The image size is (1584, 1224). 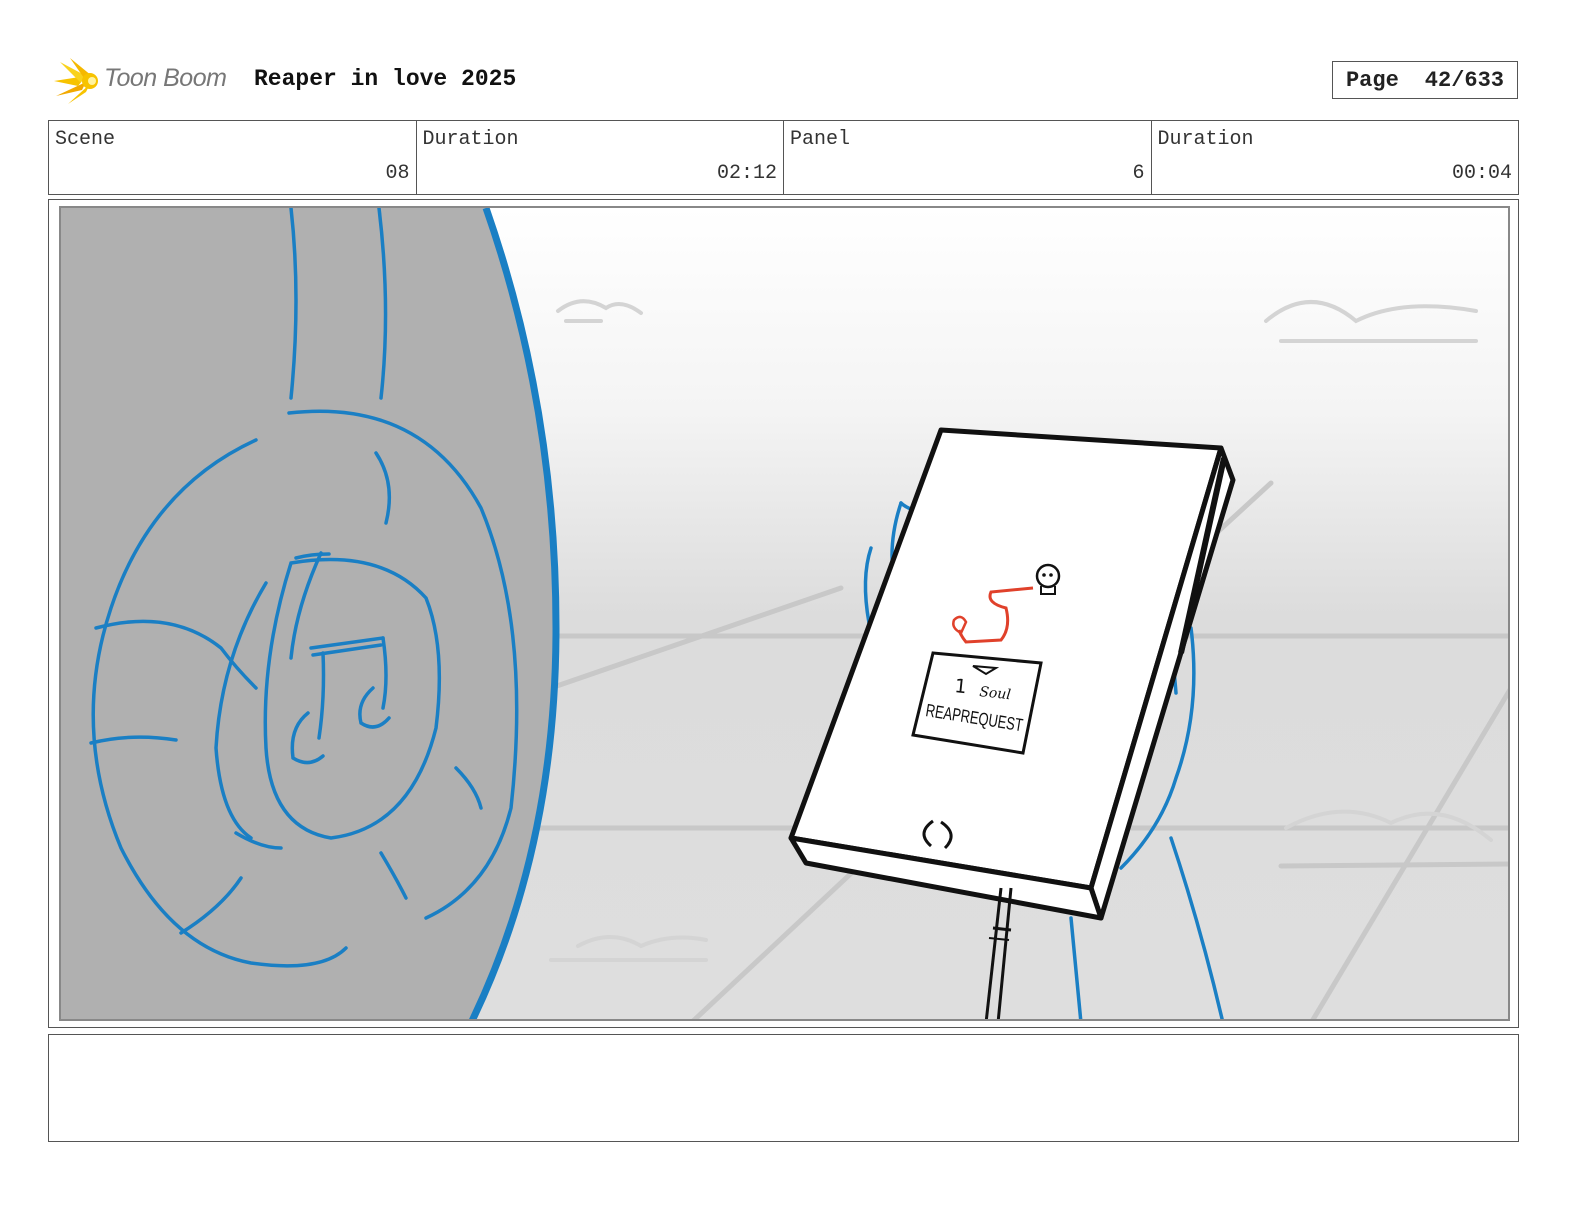 What do you see at coordinates (1335, 157) in the screenshot?
I see `panel-duration-cell: Duration 00:04` at bounding box center [1335, 157].